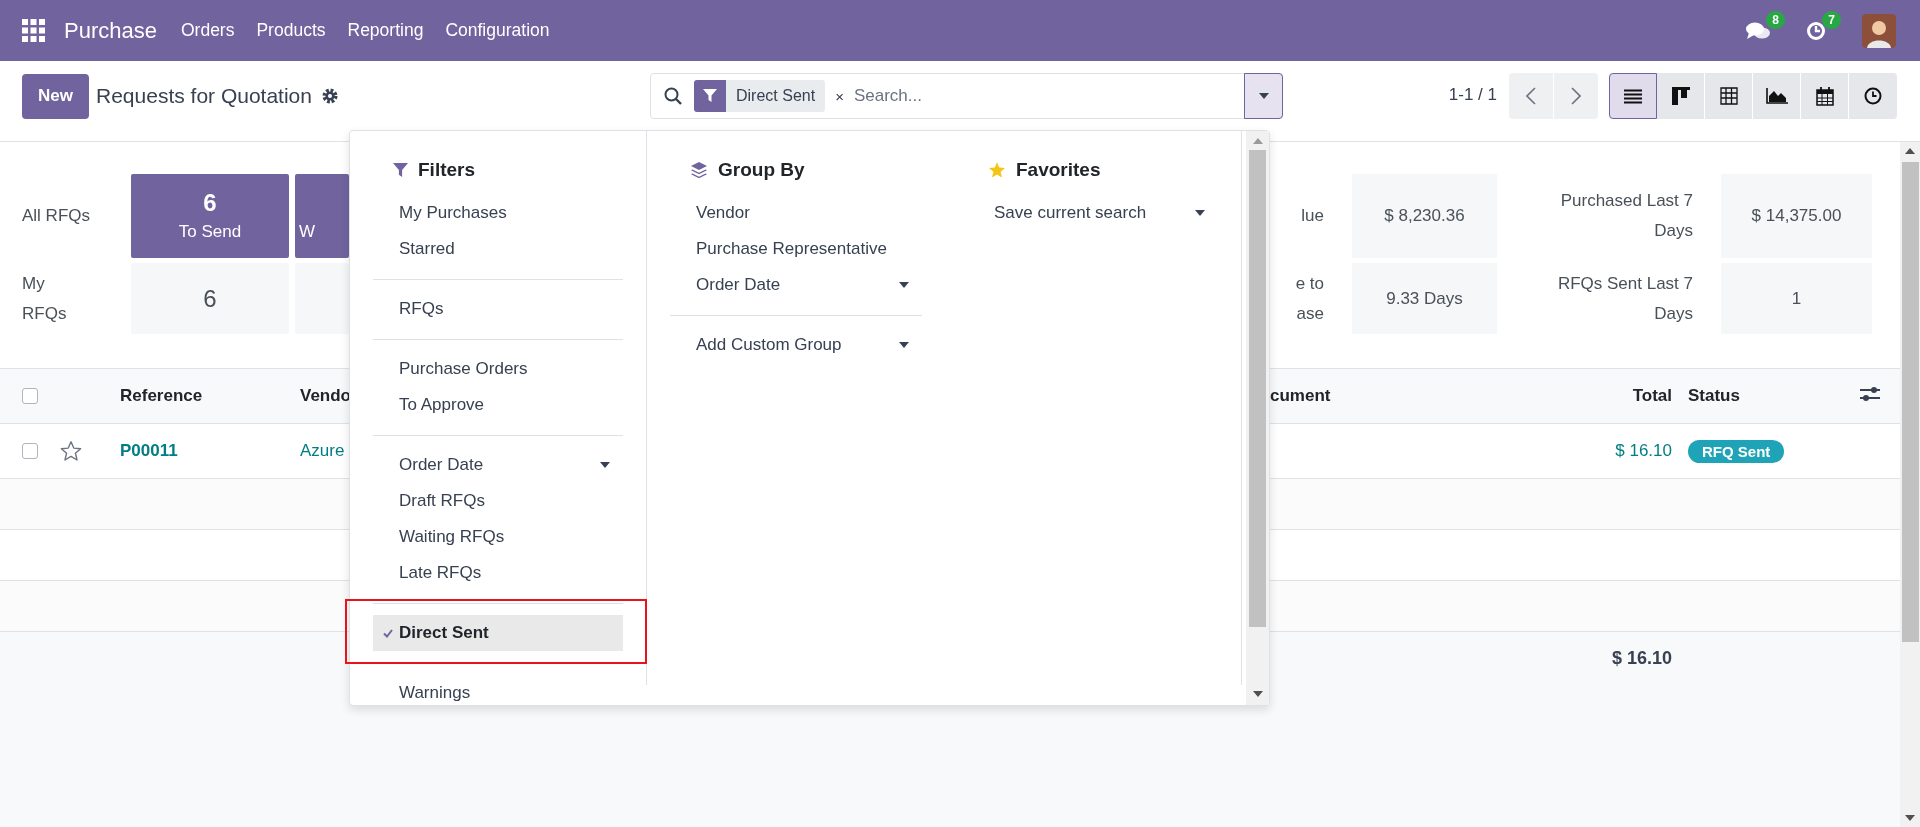 Image resolution: width=1920 pixels, height=827 pixels. I want to click on stat-value: $ 14,375.00, so click(1796, 216).